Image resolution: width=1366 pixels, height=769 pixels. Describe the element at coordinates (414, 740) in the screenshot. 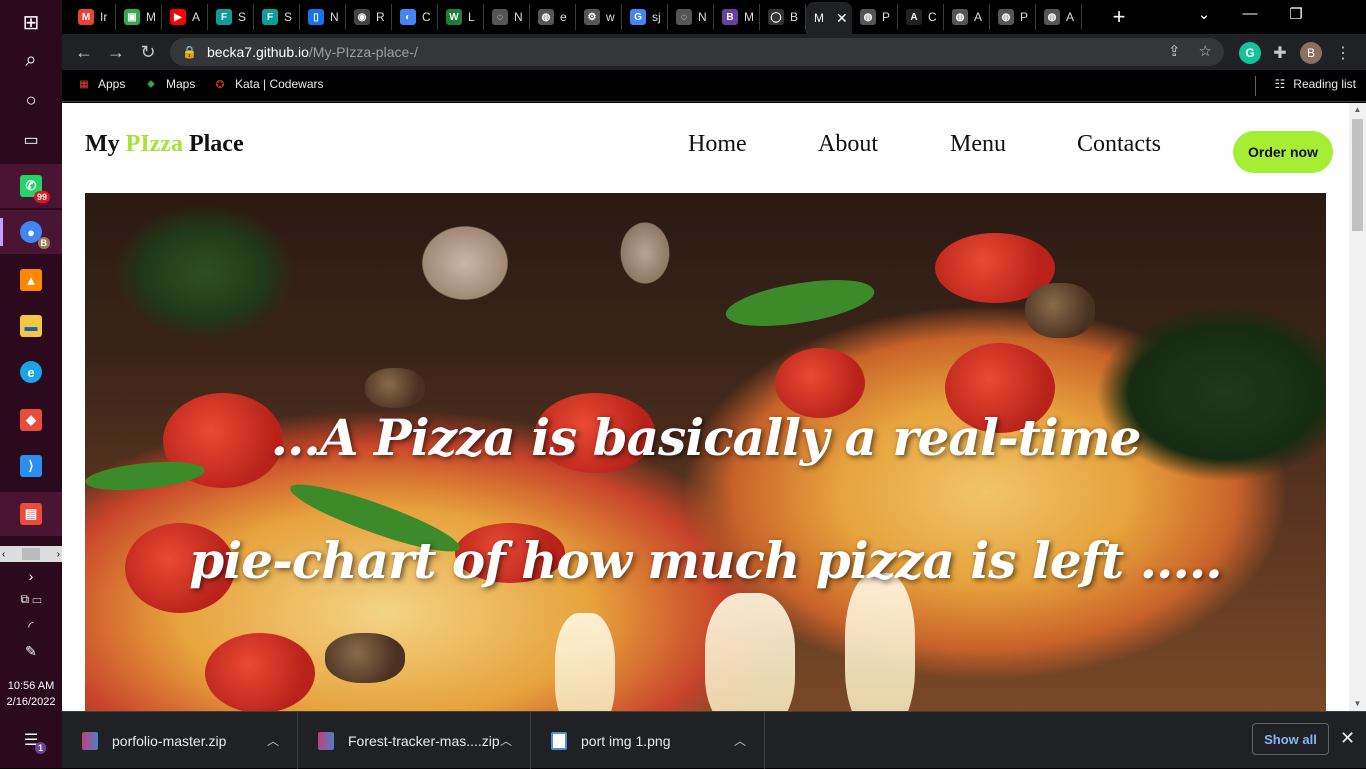

I see `download-item: Forest-tracker-mas....zip ︿` at that location.